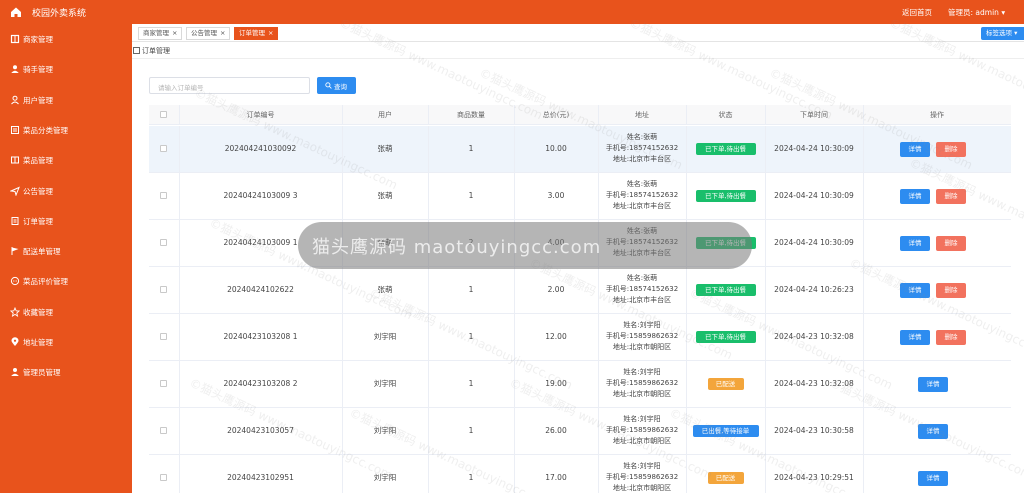  What do you see at coordinates (917, 12) in the screenshot?
I see `back-home-link: 返回首页` at bounding box center [917, 12].